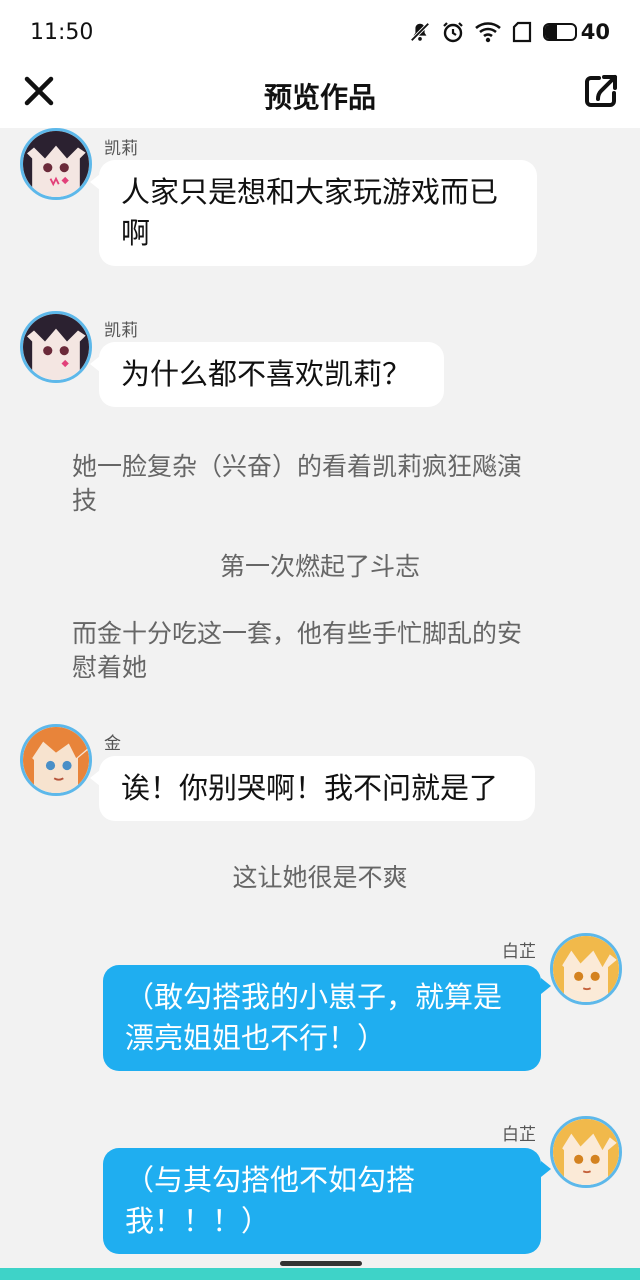 The image size is (640, 1280). Describe the element at coordinates (550, 32) in the screenshot. I see `battery-fill` at that location.